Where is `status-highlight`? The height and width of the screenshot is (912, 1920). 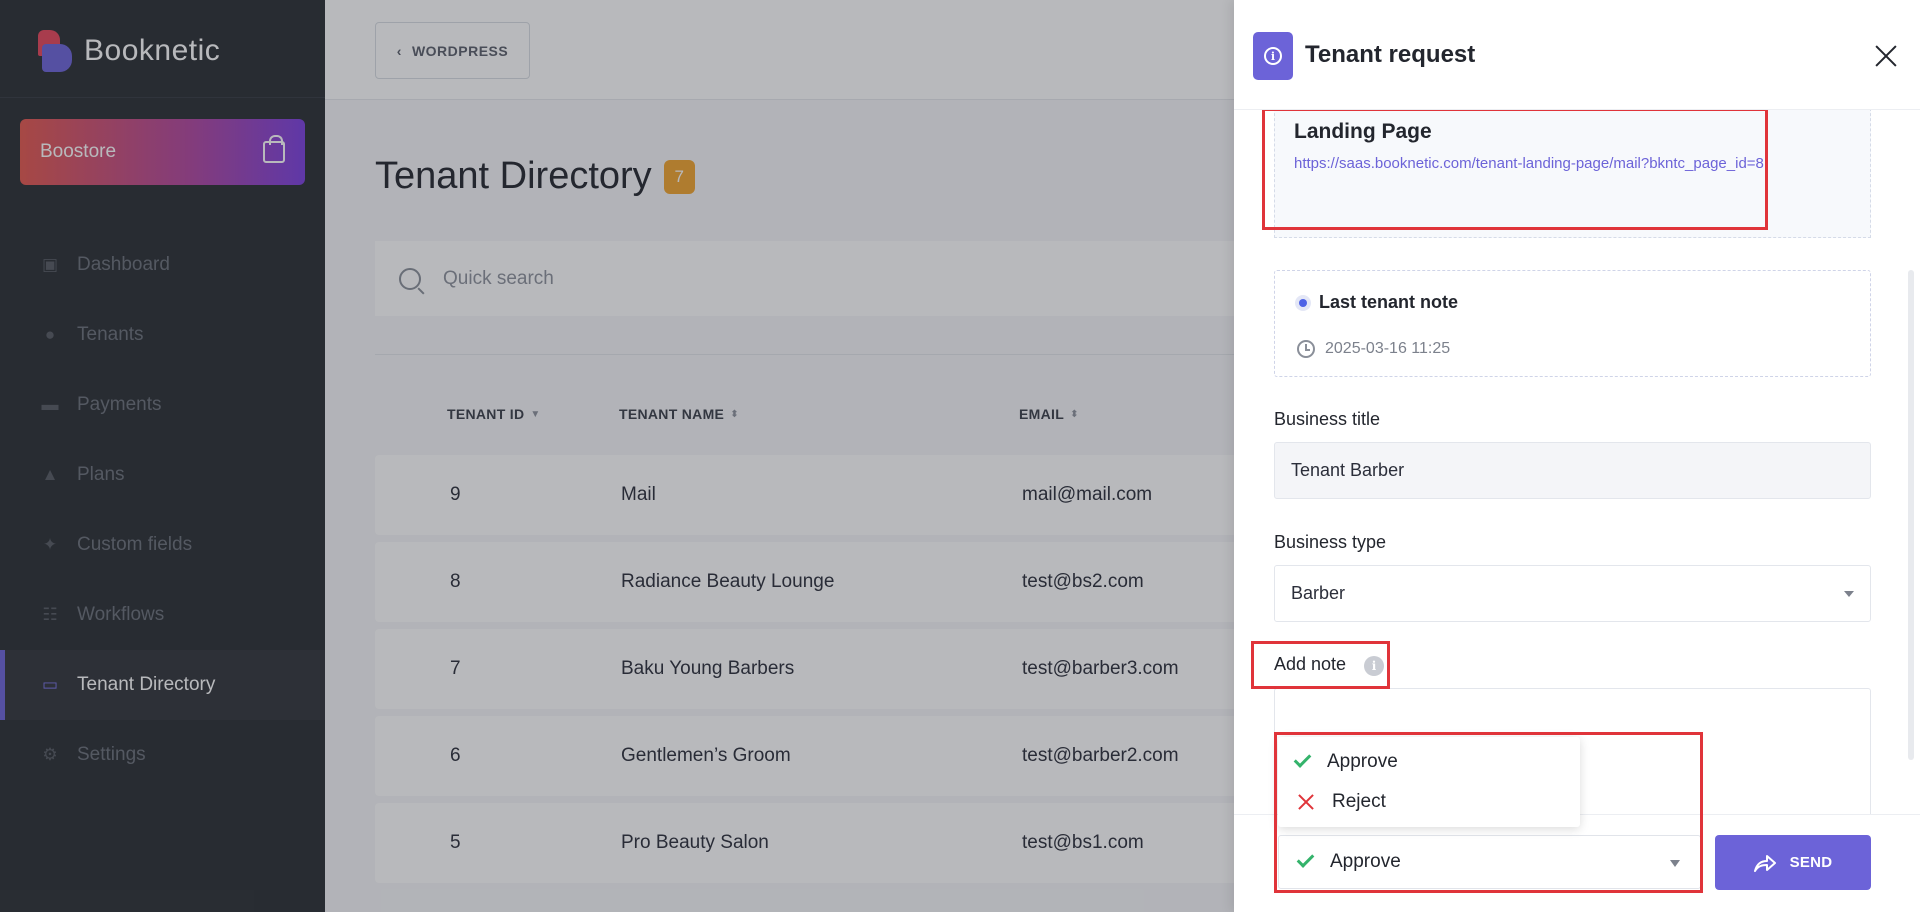 status-highlight is located at coordinates (1488, 812).